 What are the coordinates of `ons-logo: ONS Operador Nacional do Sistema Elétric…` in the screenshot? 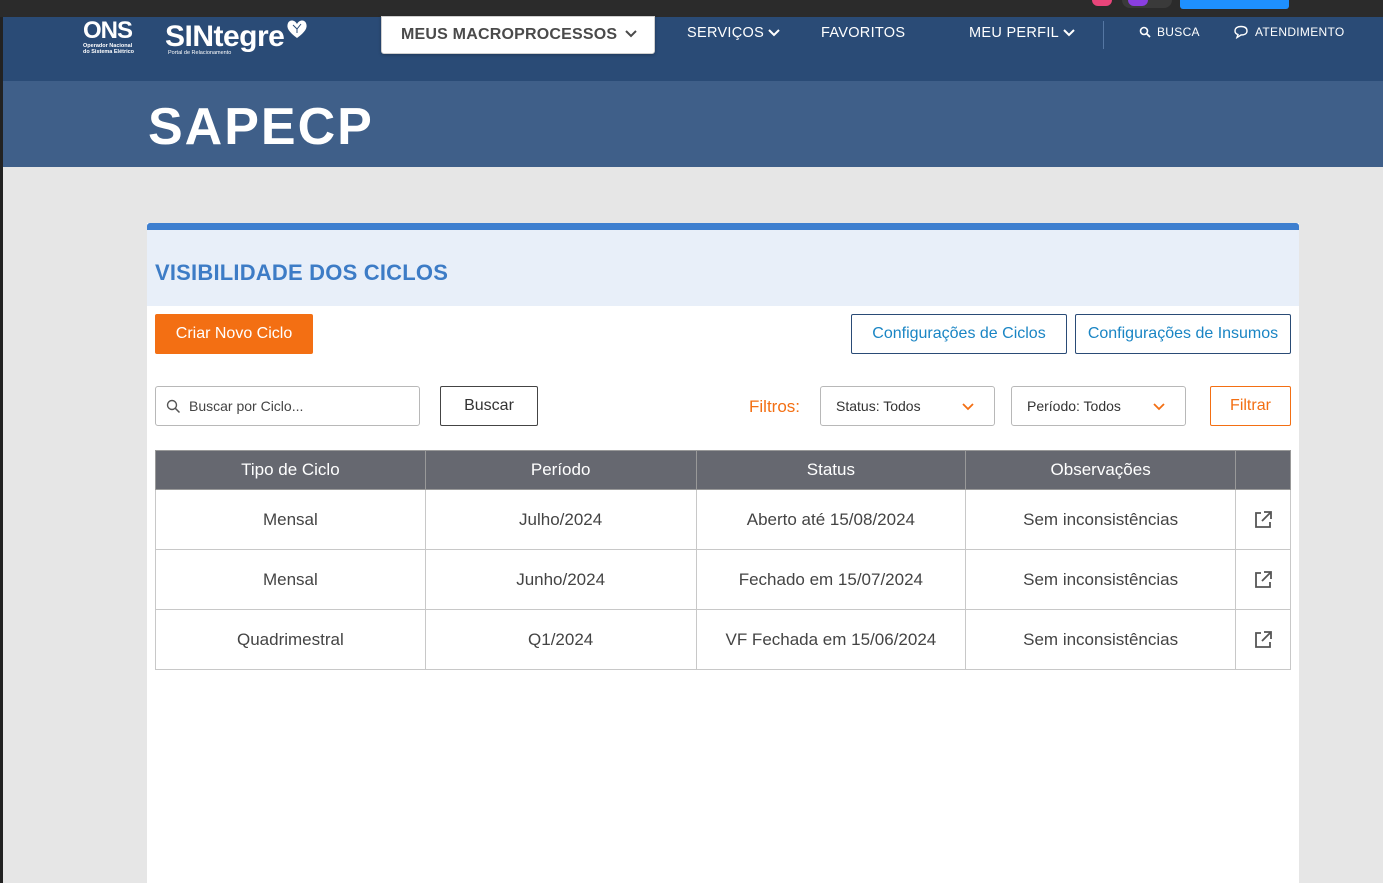 It's located at (109, 36).